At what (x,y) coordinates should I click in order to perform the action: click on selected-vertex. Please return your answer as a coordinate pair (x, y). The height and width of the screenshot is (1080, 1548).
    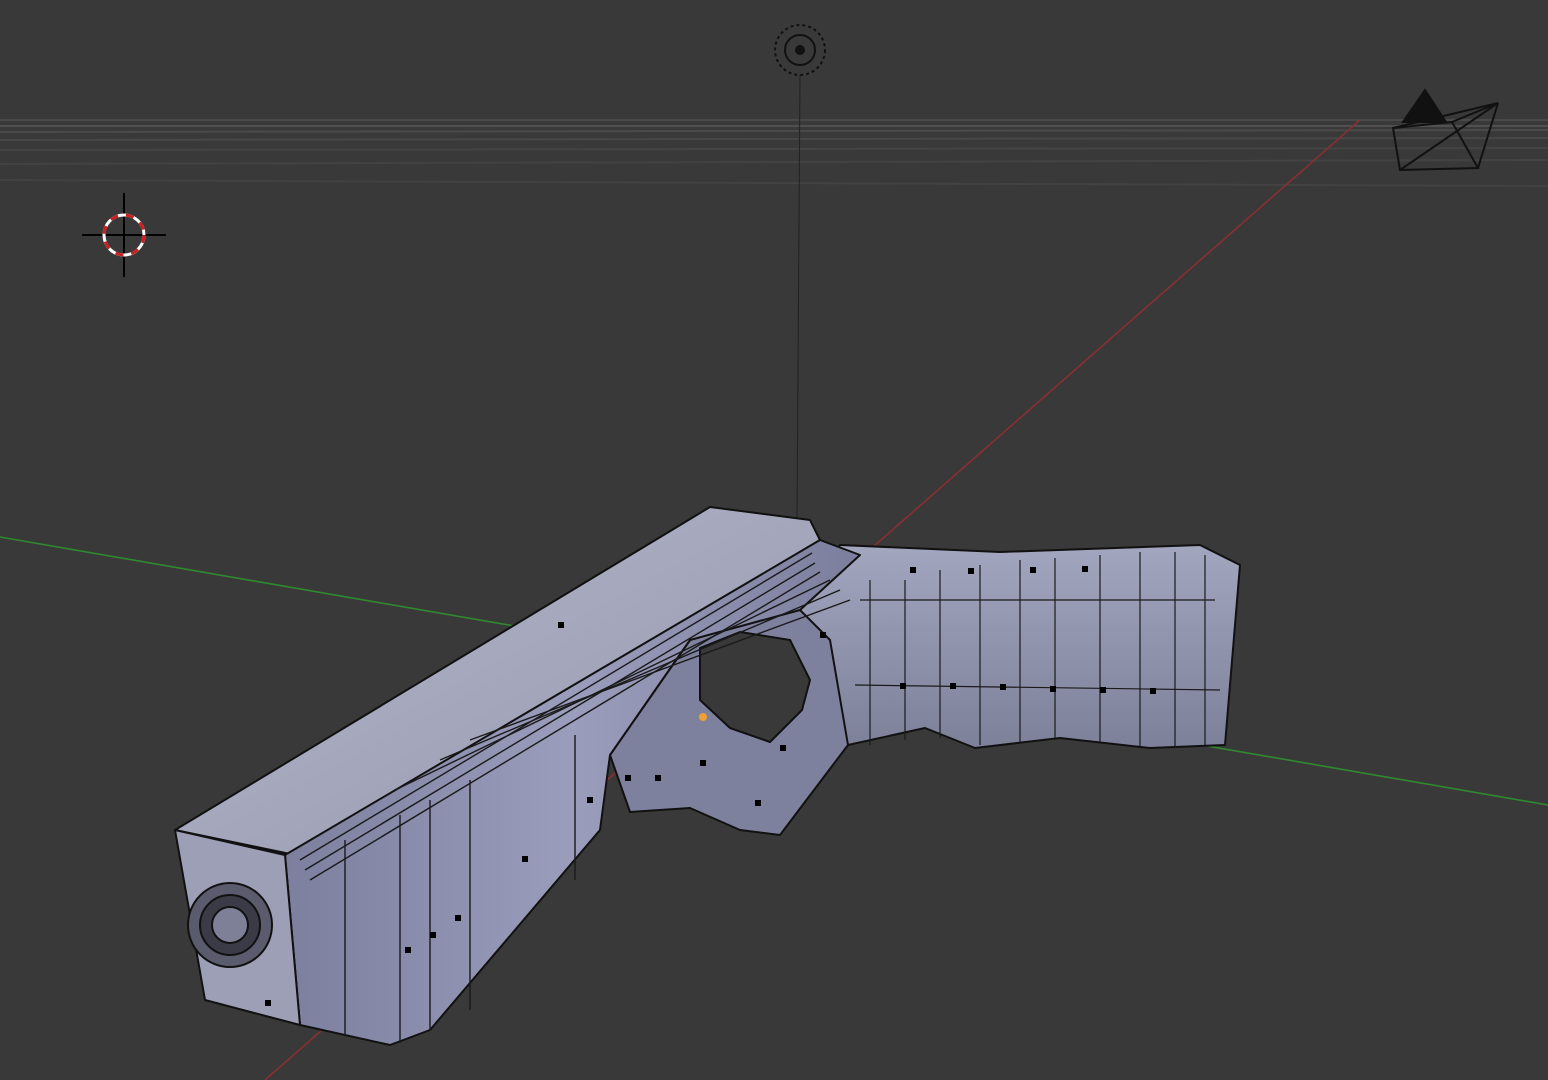
    Looking at the image, I should click on (703, 717).